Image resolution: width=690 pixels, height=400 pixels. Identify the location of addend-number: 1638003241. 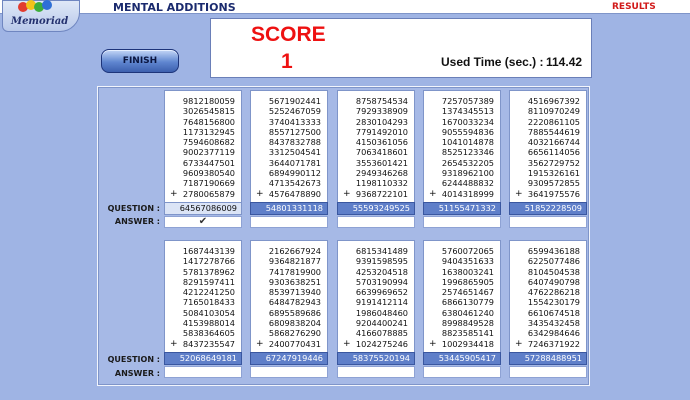
(467, 271).